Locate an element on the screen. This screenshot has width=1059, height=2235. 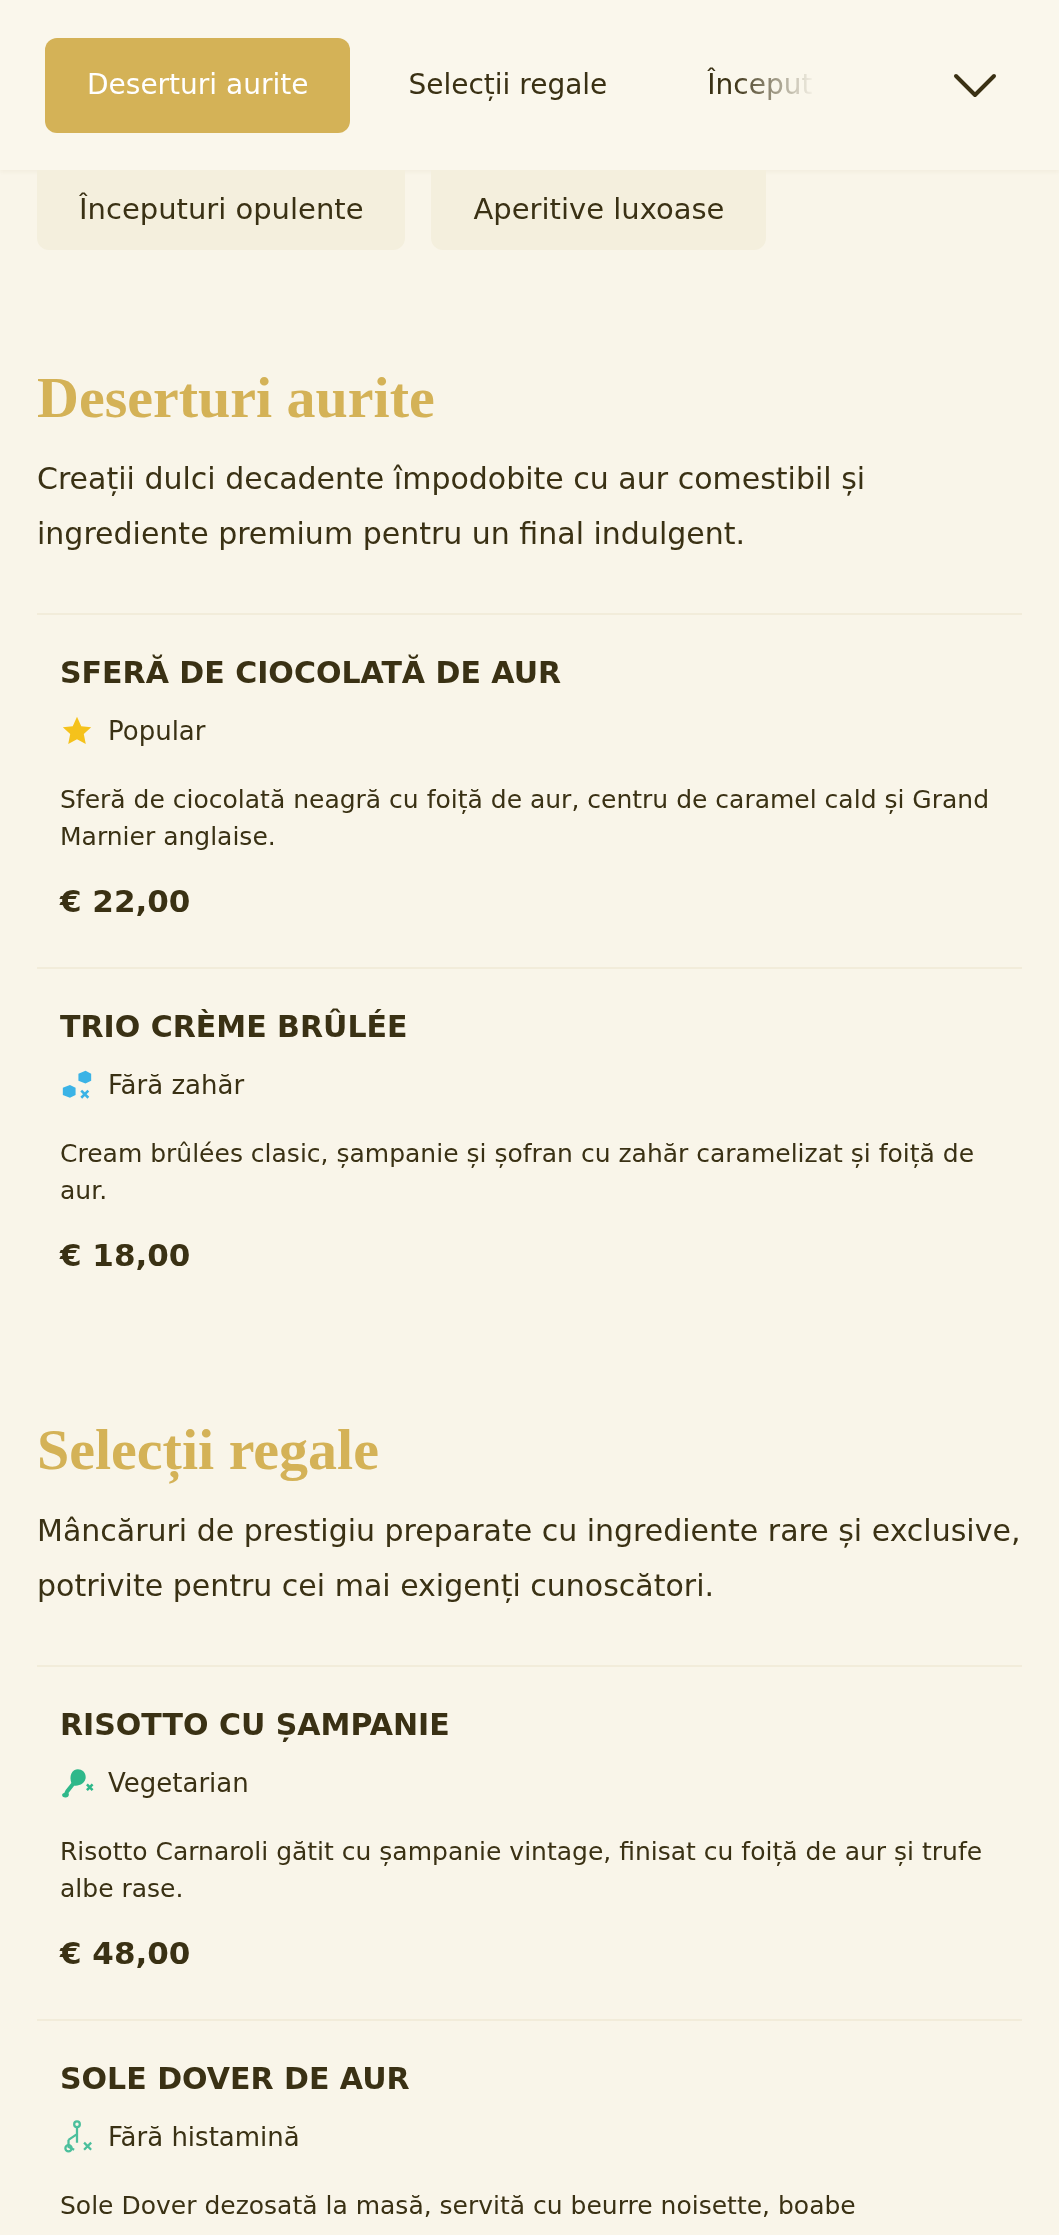
dietary-label: Fără histamină is located at coordinates (204, 2137).